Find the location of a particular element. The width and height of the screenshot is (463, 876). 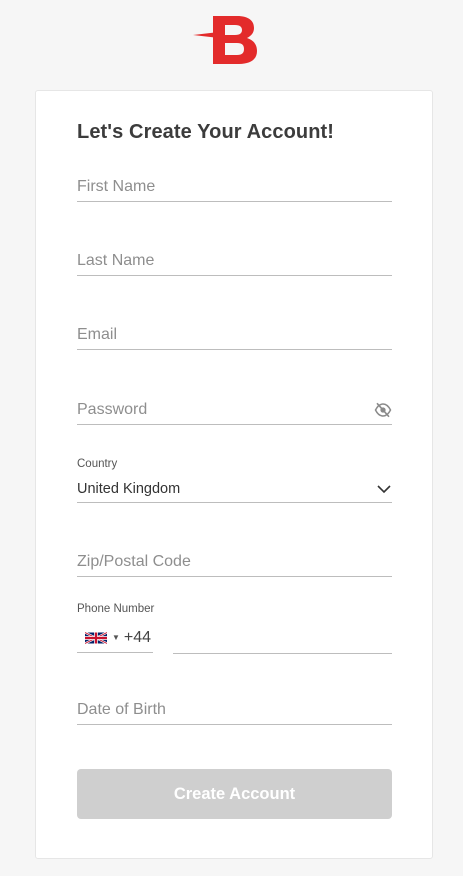

page-title: Let's Create Your Account! is located at coordinates (206, 132).